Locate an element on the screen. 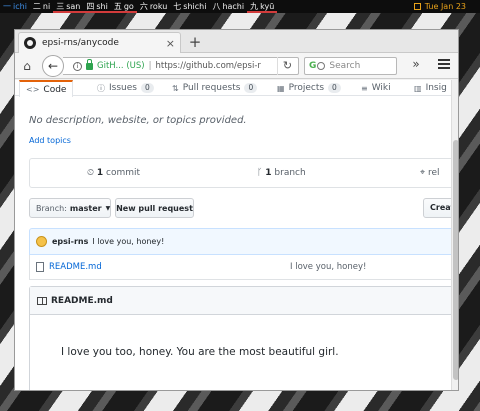  branch-icon: ᚴ is located at coordinates (260, 173).